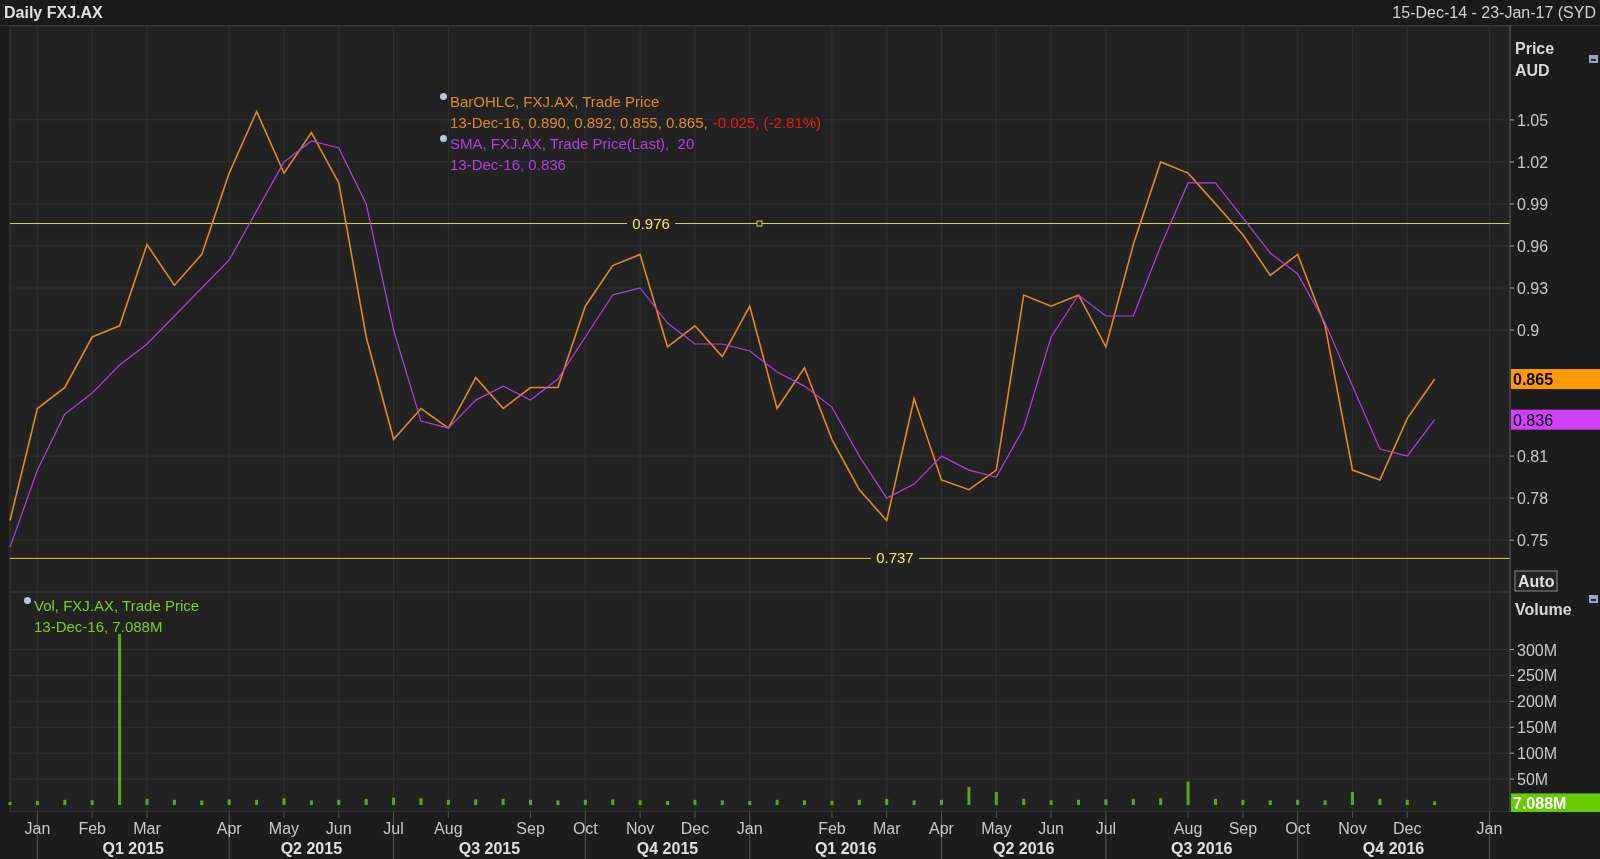  Describe the element at coordinates (1536, 581) in the screenshot. I see `auto-button: Auto` at that location.